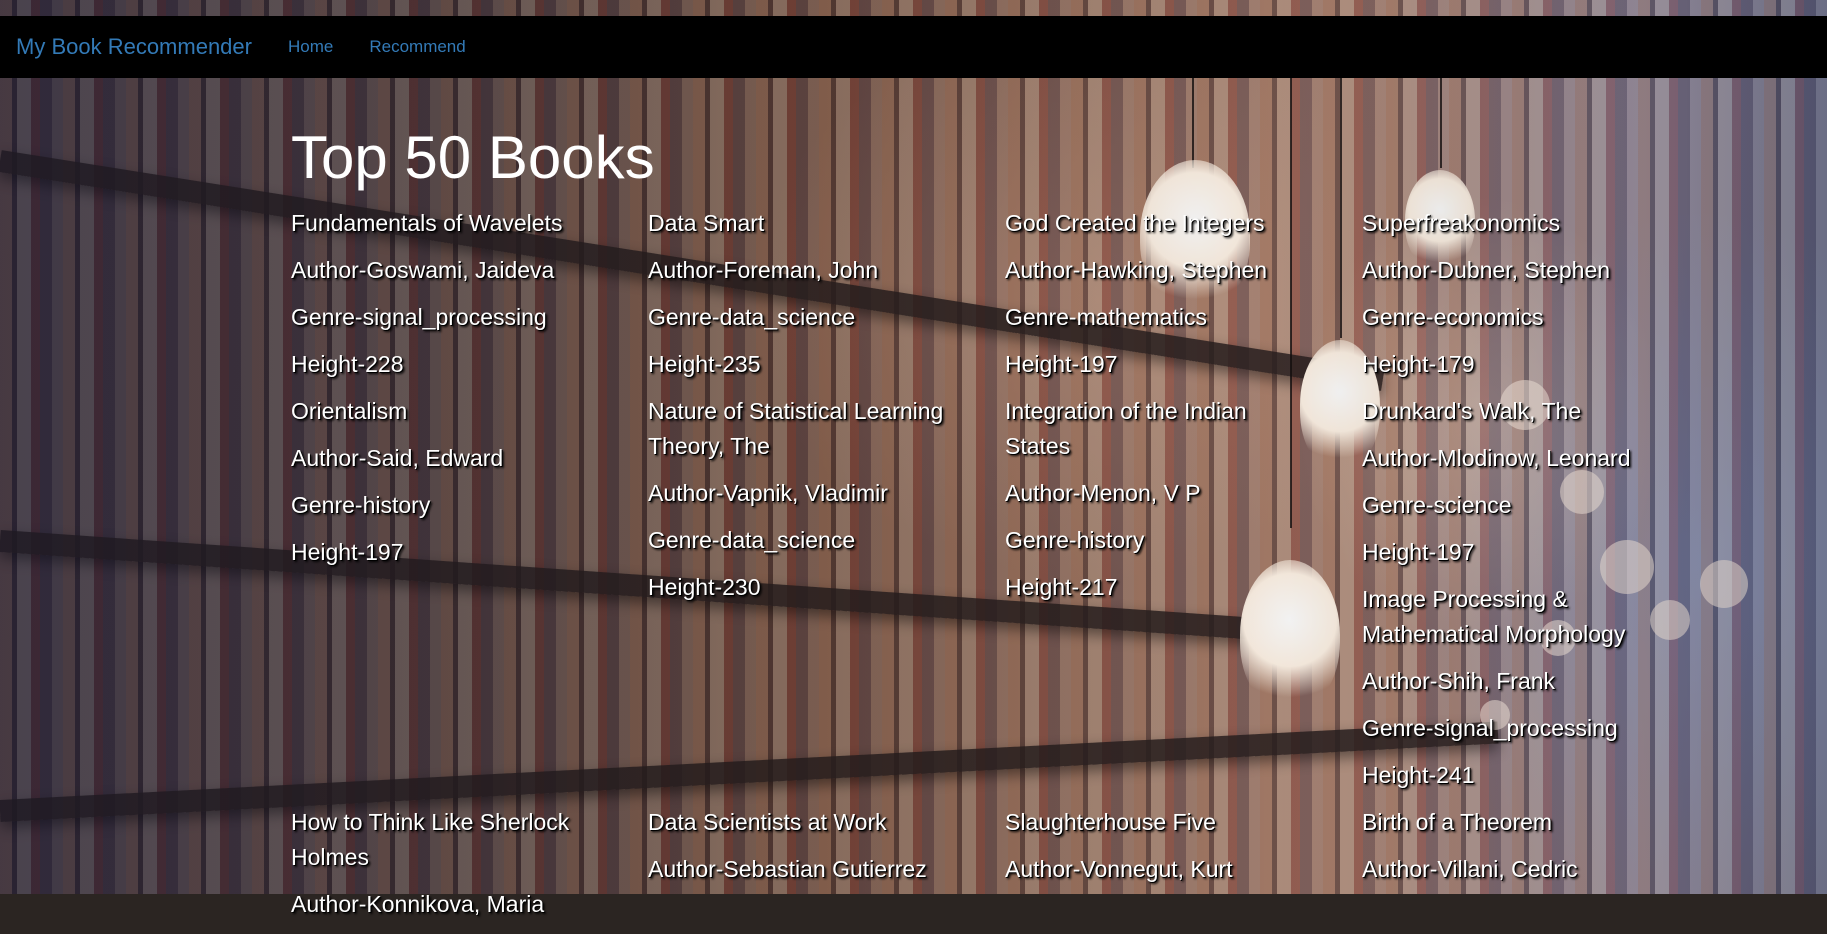  Describe the element at coordinates (1461, 223) in the screenshot. I see `book-title: Superfreakonomics` at that location.